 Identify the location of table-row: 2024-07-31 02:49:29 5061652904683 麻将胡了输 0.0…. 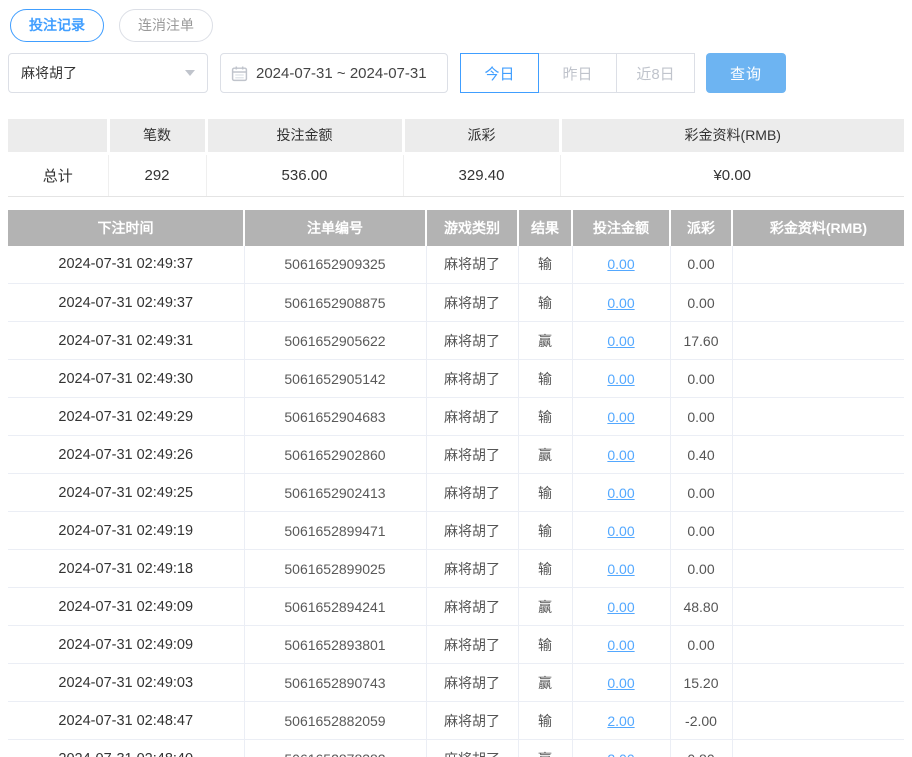
(456, 416).